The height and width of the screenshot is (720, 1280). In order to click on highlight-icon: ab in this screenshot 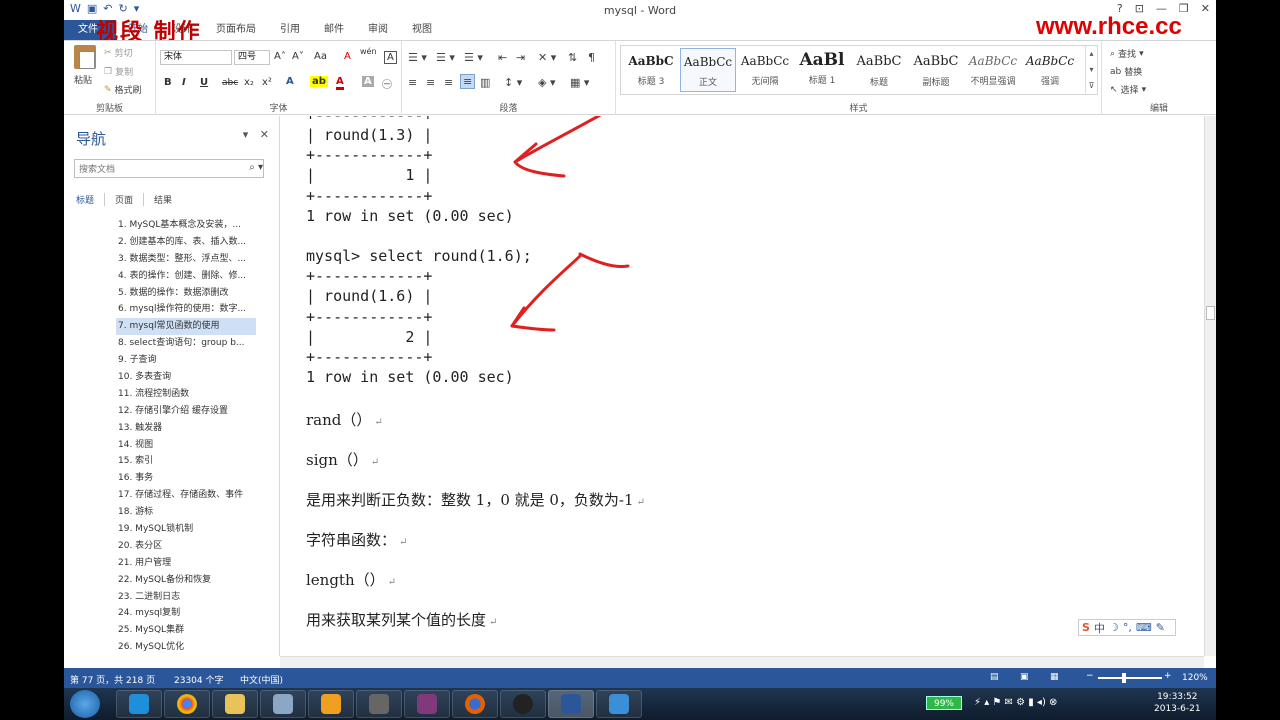, I will do `click(319, 81)`.